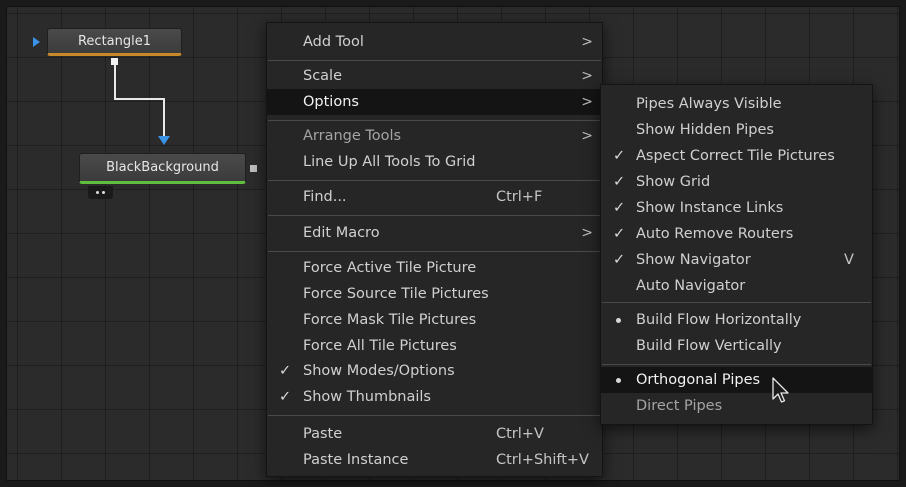 The width and height of the screenshot is (906, 487). I want to click on rectangle1-node: Rectangle1, so click(114, 42).